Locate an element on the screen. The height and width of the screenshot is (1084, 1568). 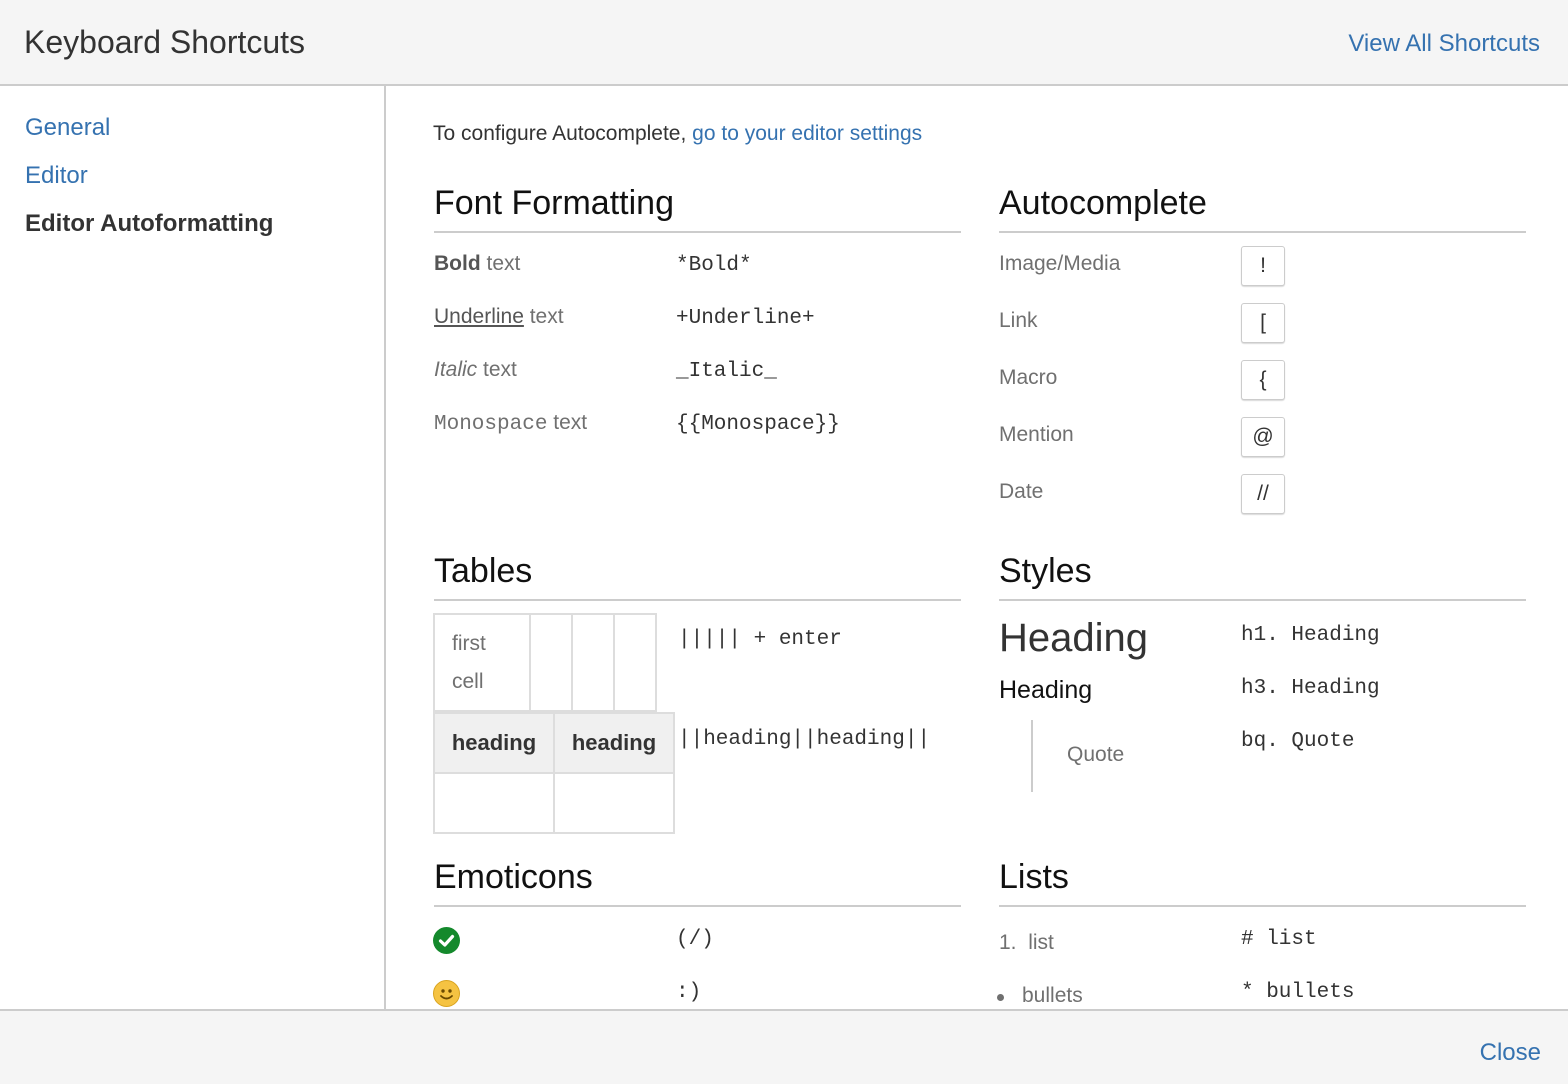
heading-syntax: ||heading||heading|| is located at coordinates (804, 739).